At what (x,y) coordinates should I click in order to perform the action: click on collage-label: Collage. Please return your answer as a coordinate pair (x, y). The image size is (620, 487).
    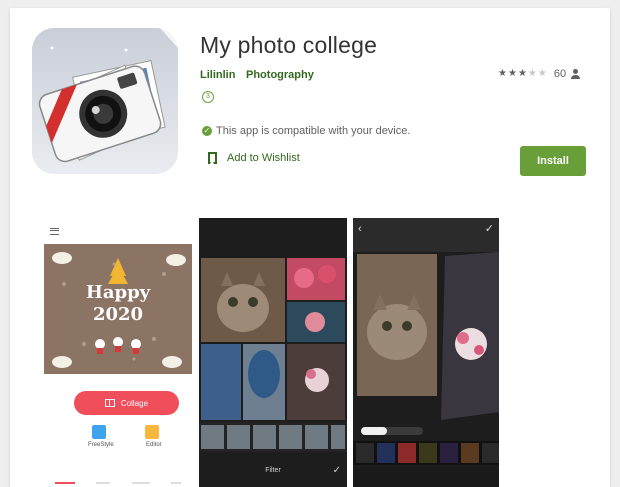
    Looking at the image, I should click on (134, 403).